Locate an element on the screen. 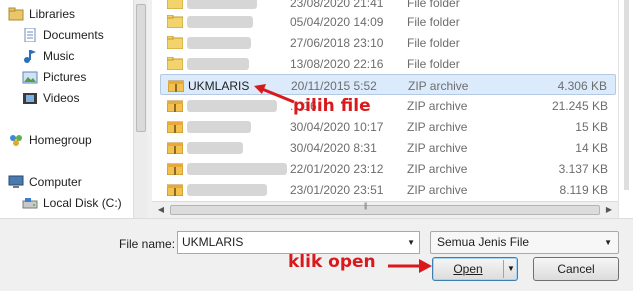 The image size is (633, 291). nav-item-label: Libraries is located at coordinates (52, 14).